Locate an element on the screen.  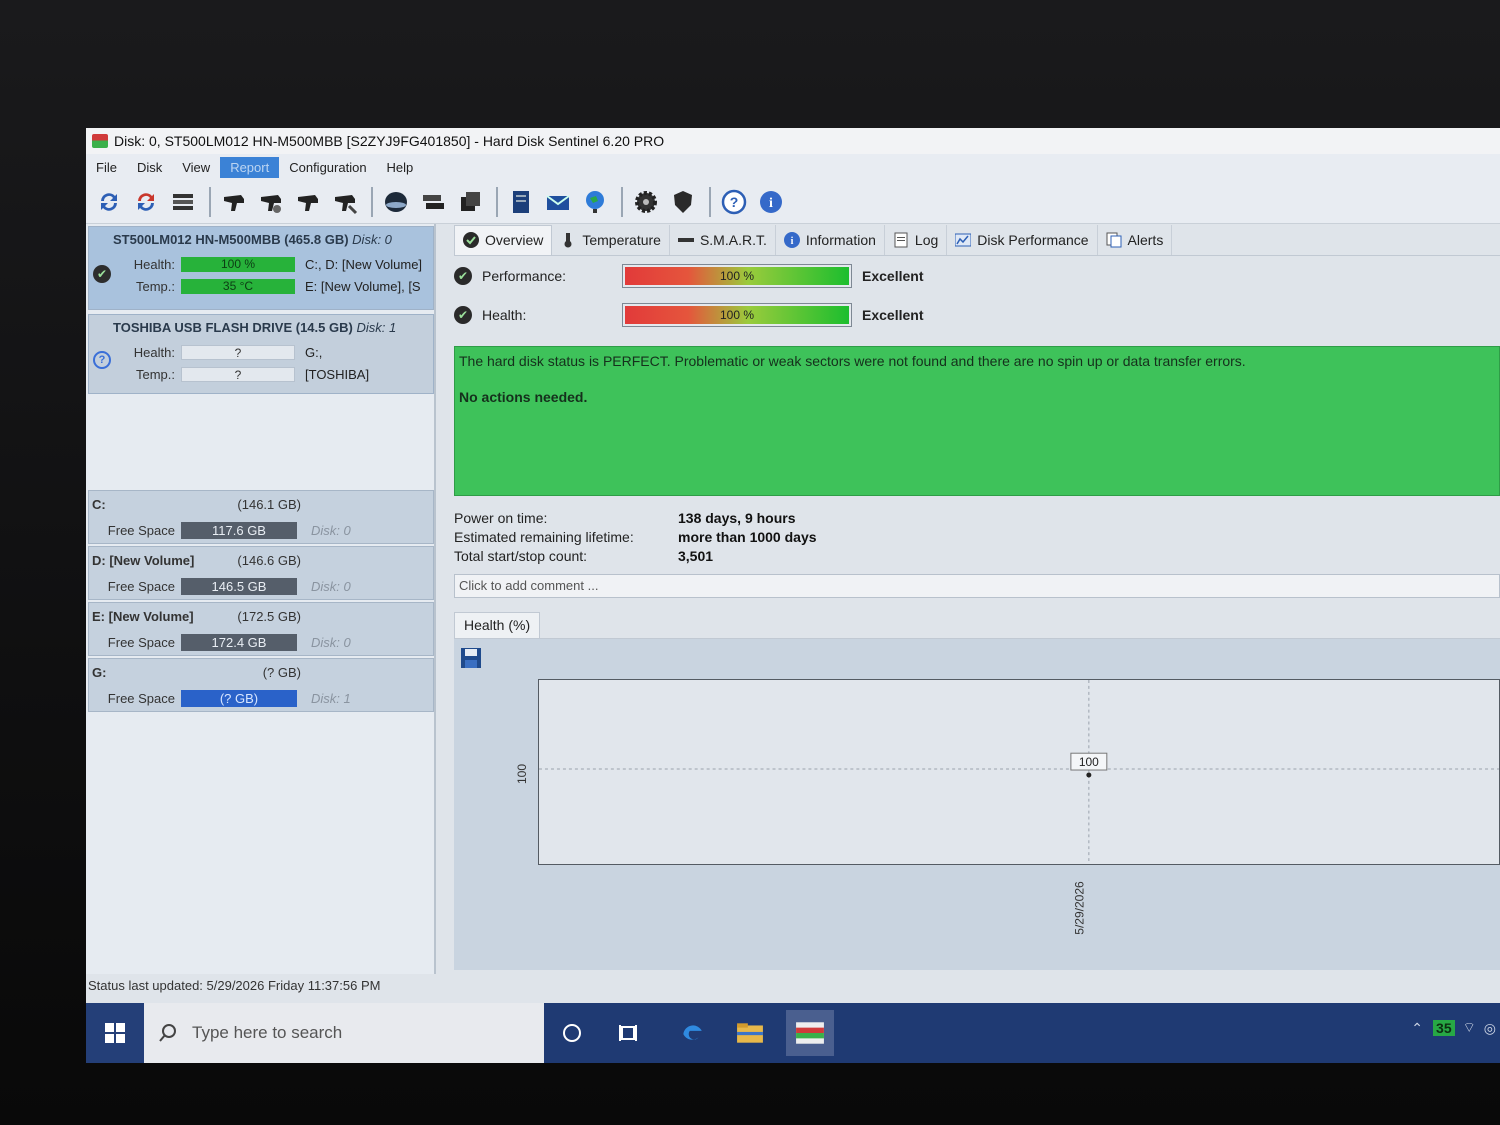
menu-configuration: Configuration is located at coordinates (327, 167).